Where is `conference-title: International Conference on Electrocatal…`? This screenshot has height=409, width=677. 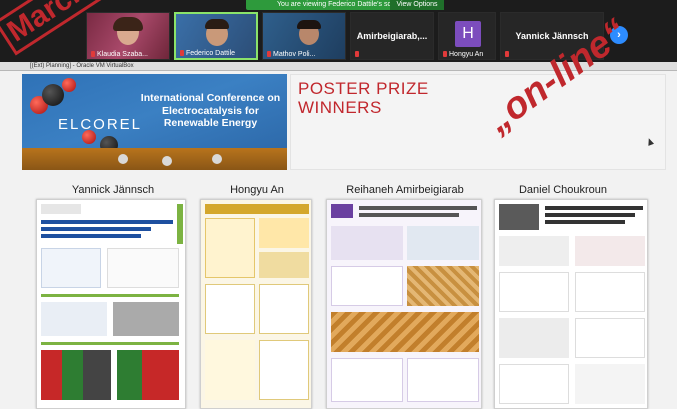
conference-title: International Conference on Electrocatal… is located at coordinates (210, 110).